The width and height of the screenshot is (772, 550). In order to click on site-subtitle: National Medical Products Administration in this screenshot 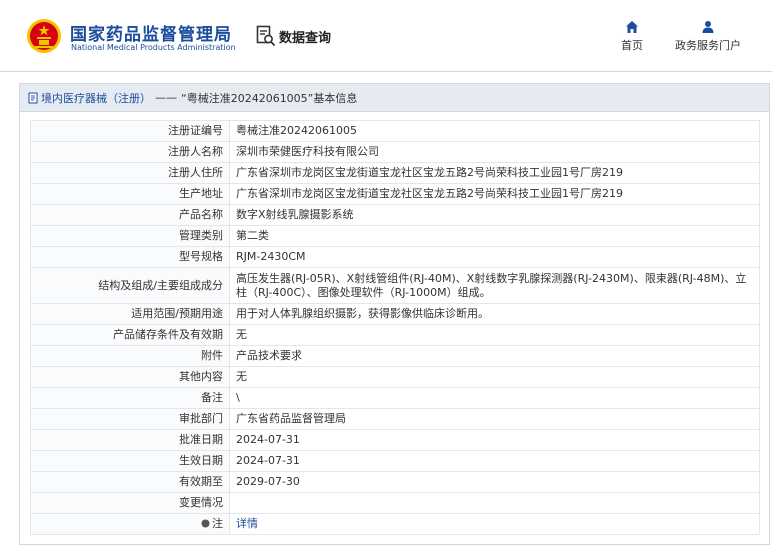, I will do `click(153, 47)`.